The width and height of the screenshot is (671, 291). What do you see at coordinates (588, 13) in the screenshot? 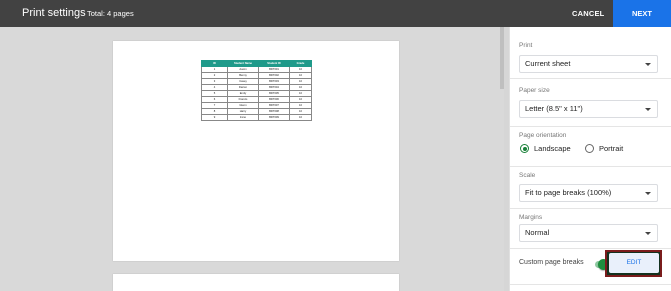
I see `cancel-button: CANCEL` at bounding box center [588, 13].